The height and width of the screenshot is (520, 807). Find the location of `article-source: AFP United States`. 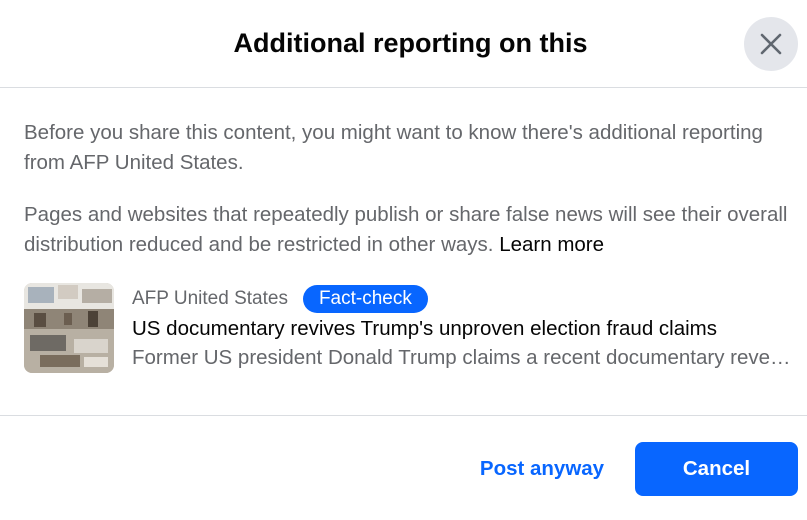

article-source: AFP United States is located at coordinates (210, 298).